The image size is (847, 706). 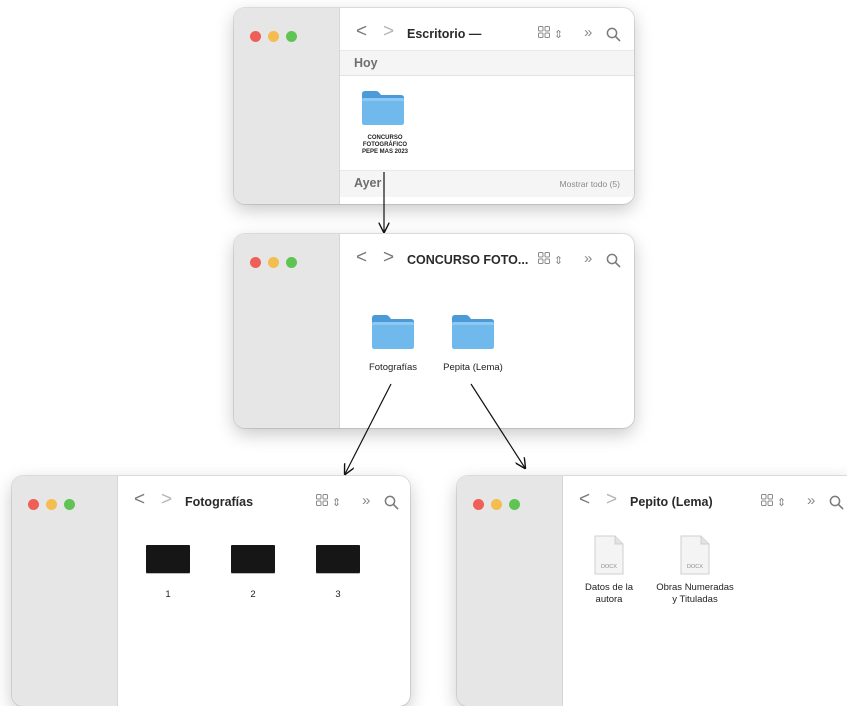 I want to click on image-label: 1, so click(x=168, y=594).